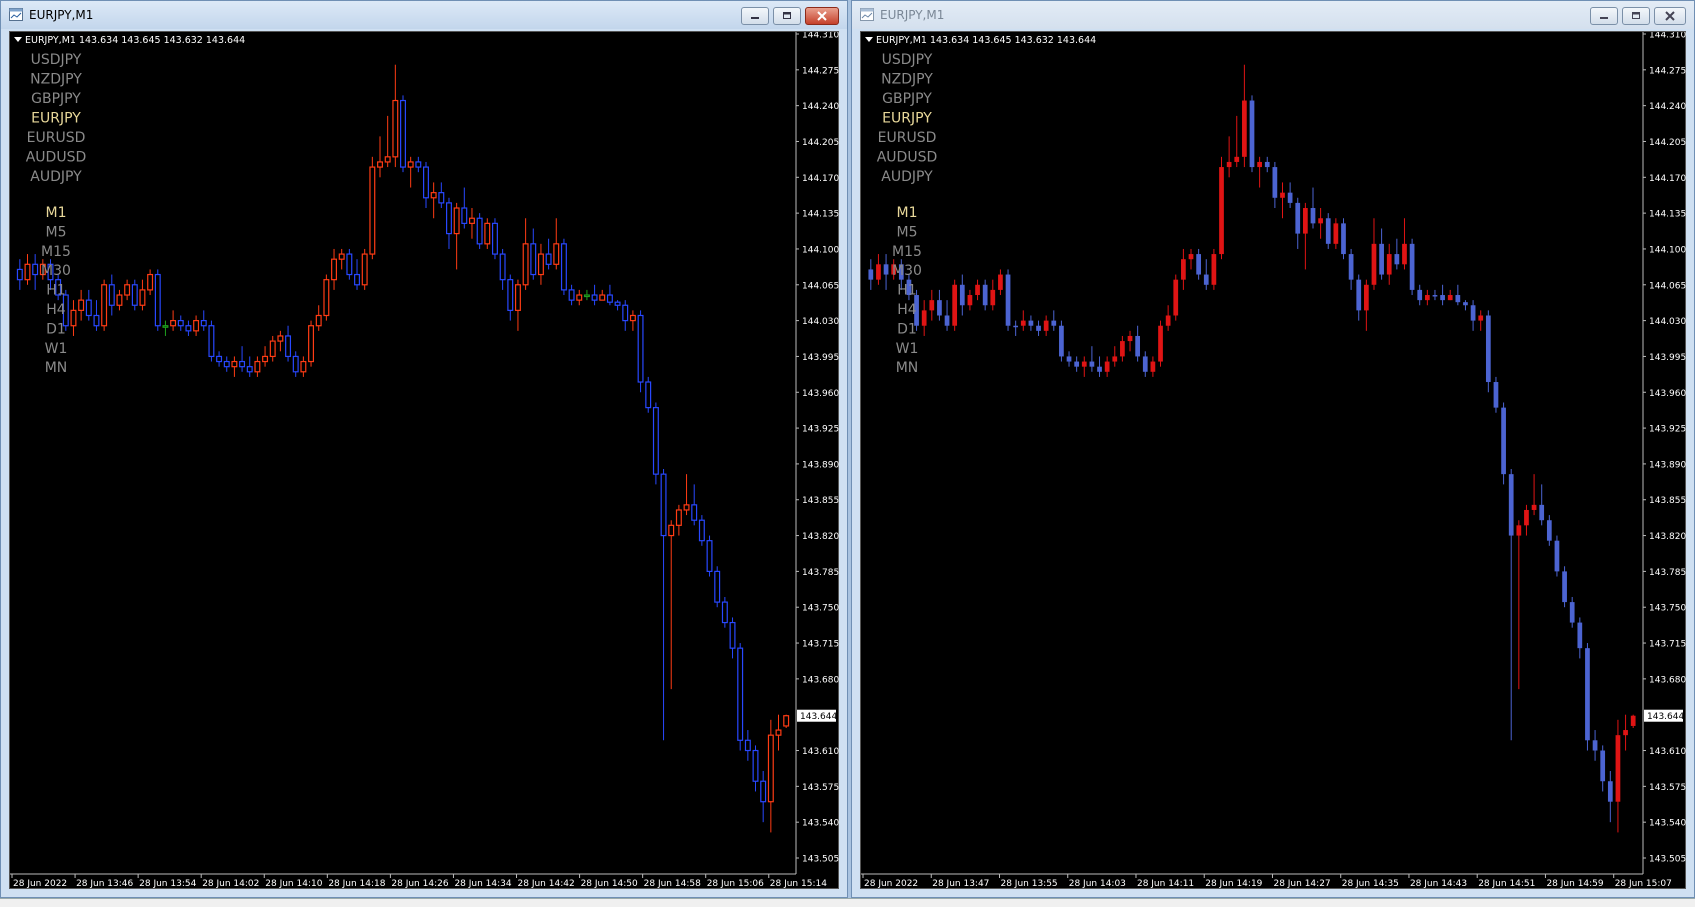 This screenshot has height=907, width=1695. Describe the element at coordinates (820, 430) in the screenshot. I see `price-tick-label: 143.925` at that location.